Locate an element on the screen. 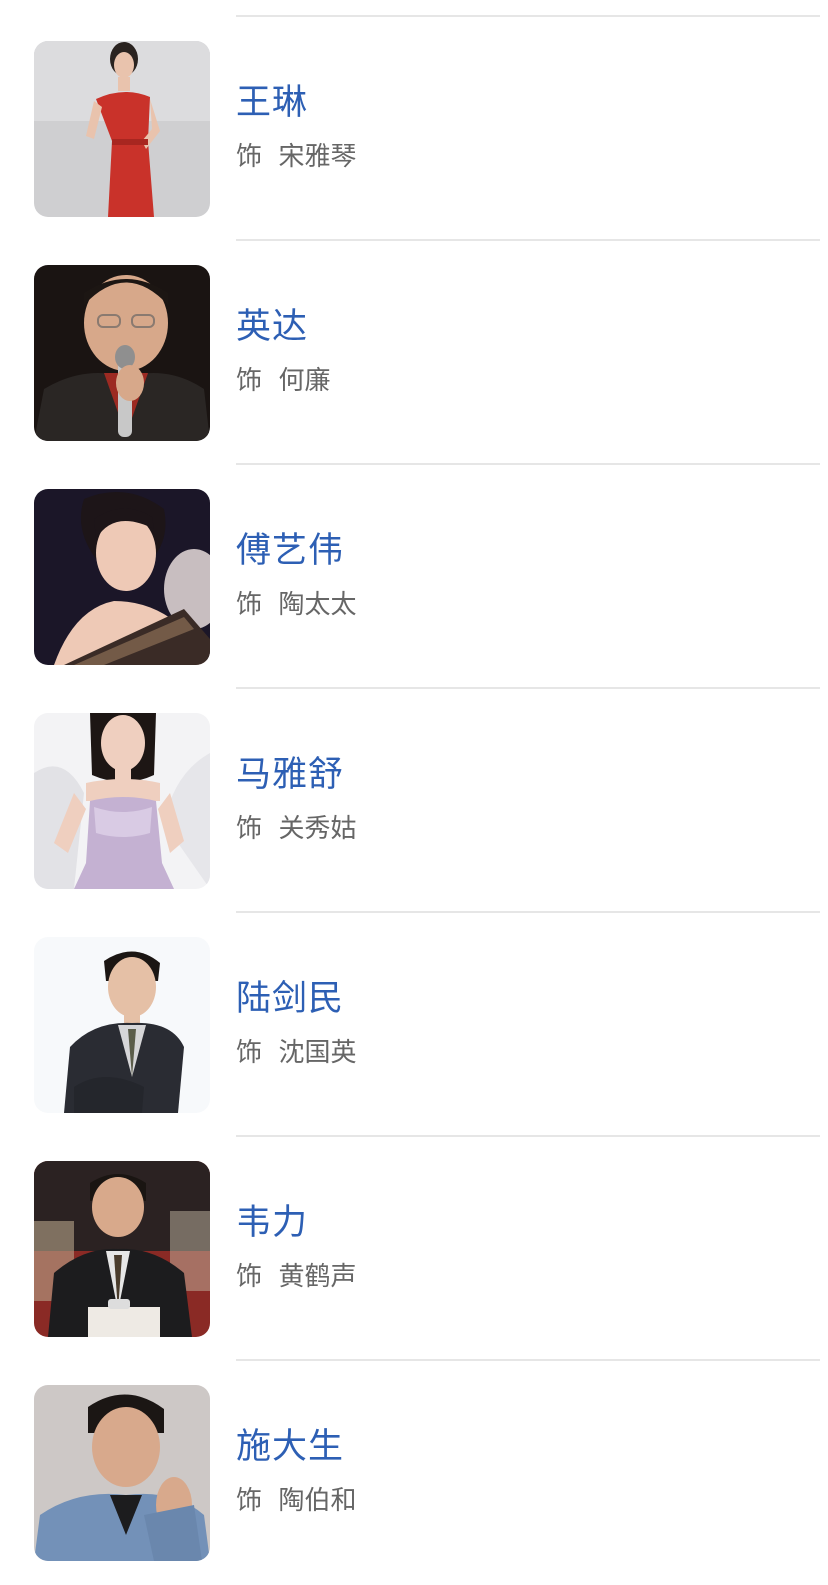  cast-item: 陆剑民 饰 沈国英 is located at coordinates (414, 1025).